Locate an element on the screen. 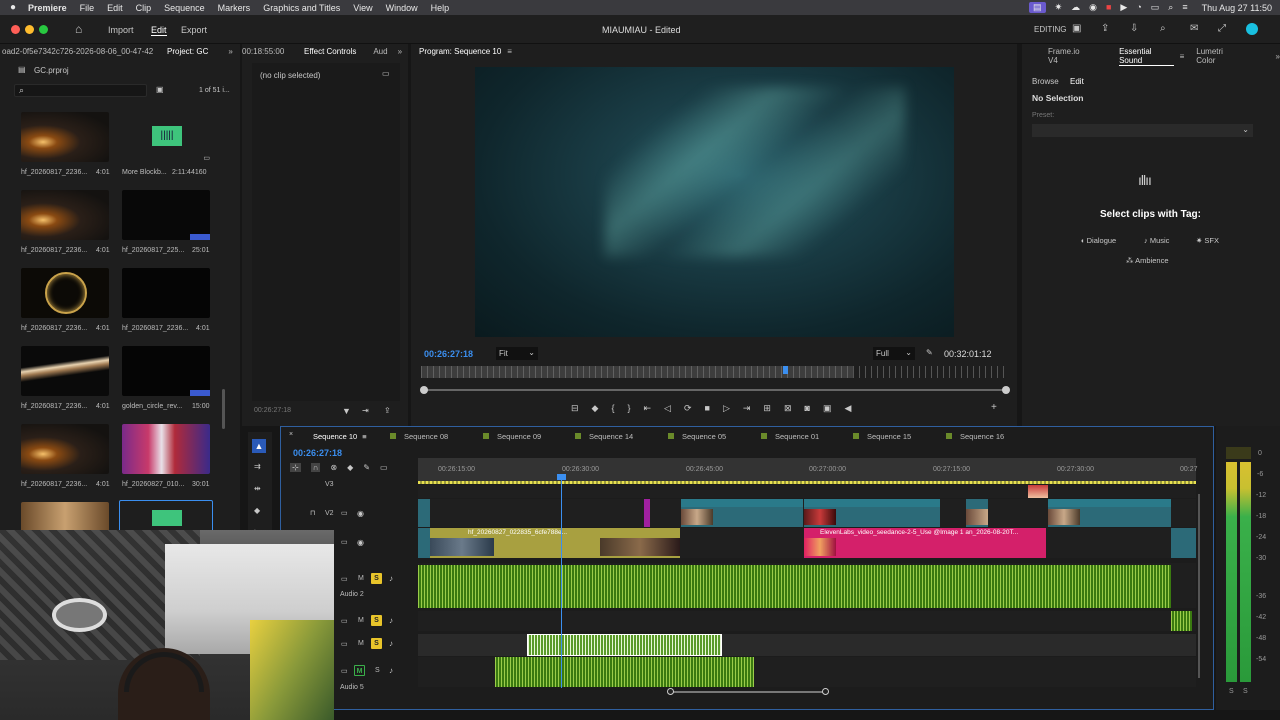 Image resolution: width=1280 pixels, height=720 pixels. v2-eye-icon: ◉ is located at coordinates (360, 513).